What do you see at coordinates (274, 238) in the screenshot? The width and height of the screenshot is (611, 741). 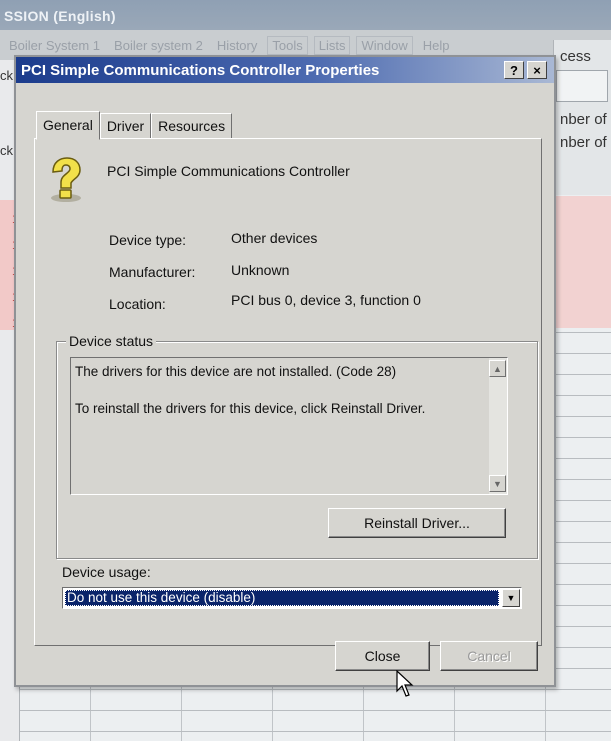 I see `device-type-value: Other devices` at bounding box center [274, 238].